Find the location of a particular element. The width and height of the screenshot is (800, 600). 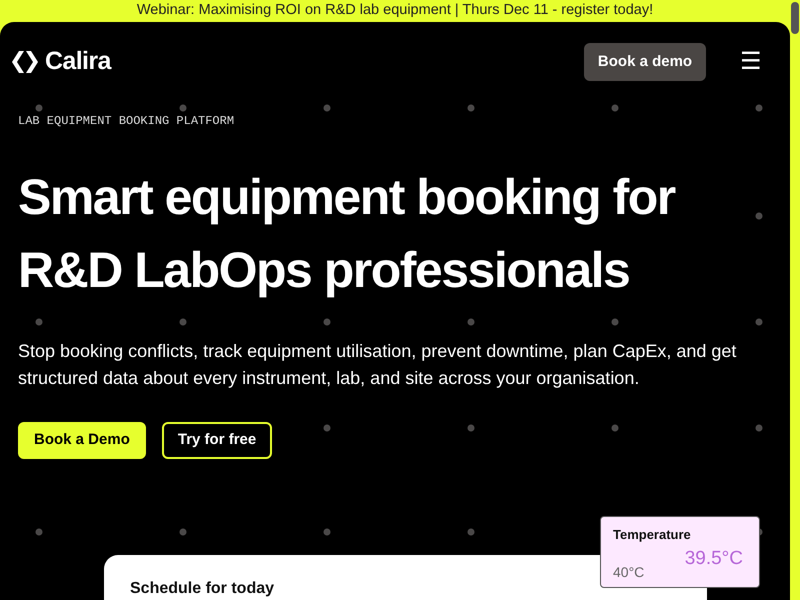

schedule-title: Schedule for today is located at coordinates (203, 589).